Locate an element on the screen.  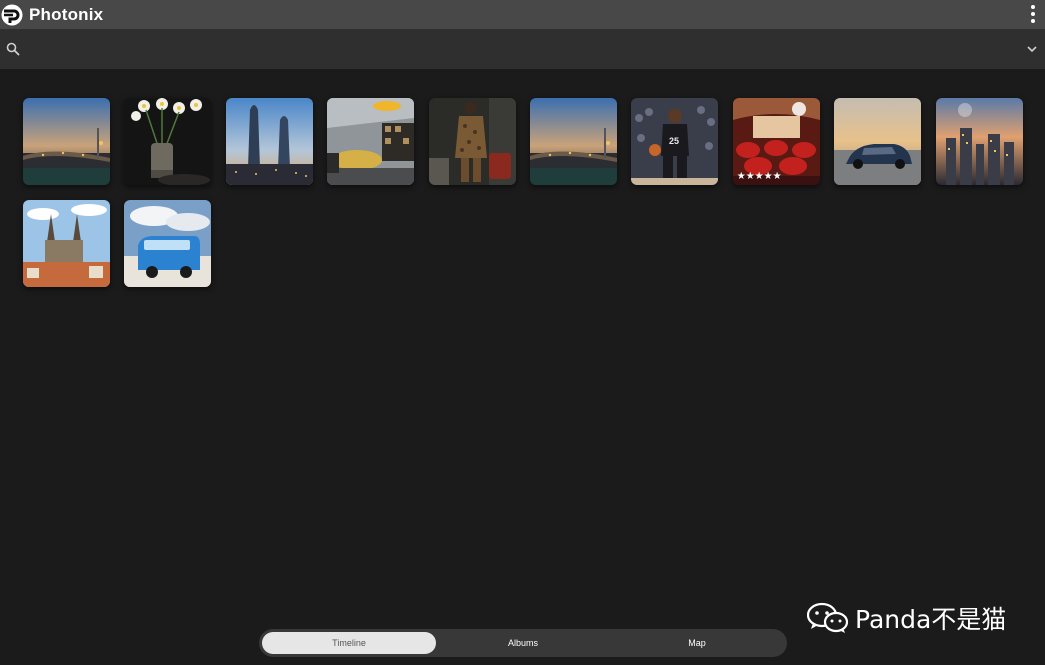
app-header: Photonix is located at coordinates (522, 14).